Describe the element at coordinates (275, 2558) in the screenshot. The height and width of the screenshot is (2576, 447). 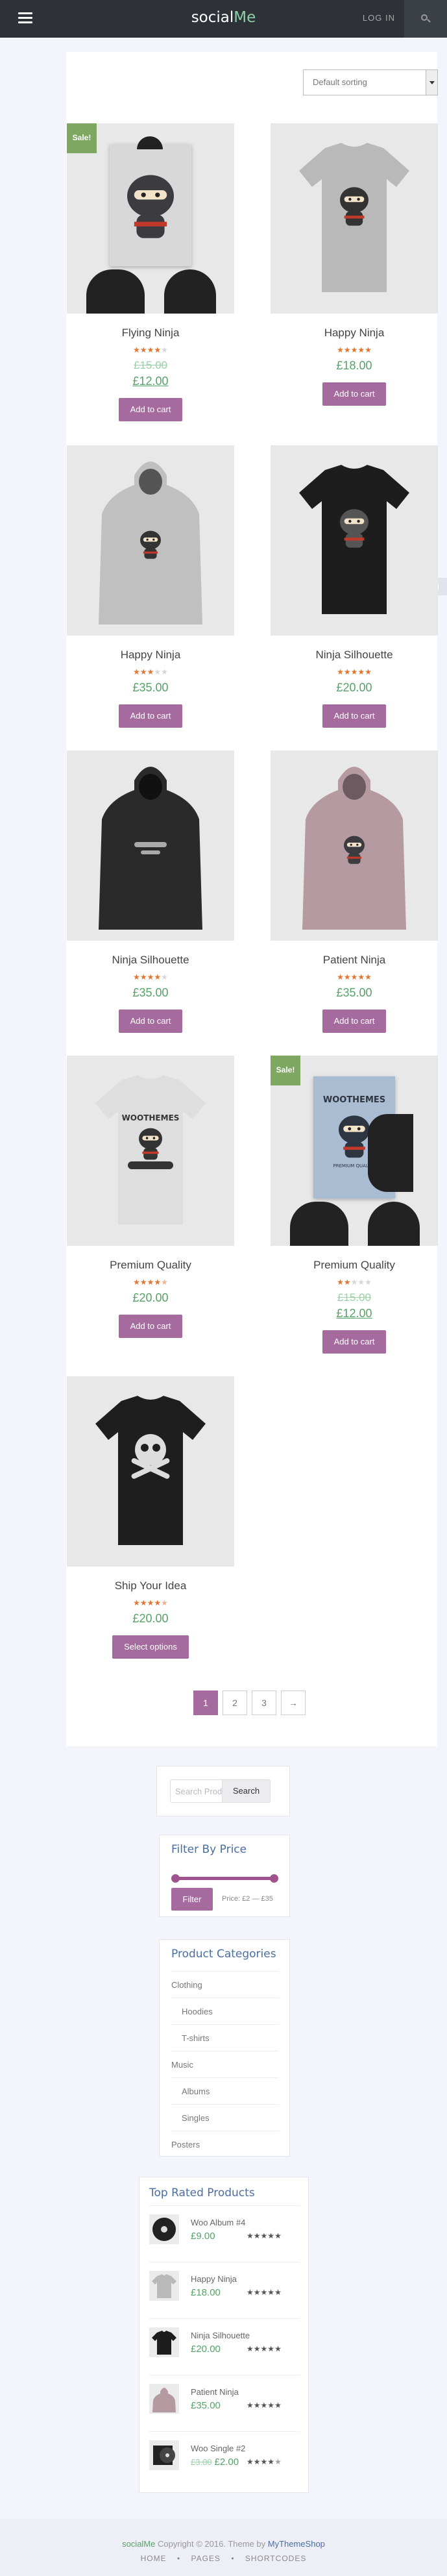
I see `footer-nav-shortcodes: SHORTCODES` at that location.